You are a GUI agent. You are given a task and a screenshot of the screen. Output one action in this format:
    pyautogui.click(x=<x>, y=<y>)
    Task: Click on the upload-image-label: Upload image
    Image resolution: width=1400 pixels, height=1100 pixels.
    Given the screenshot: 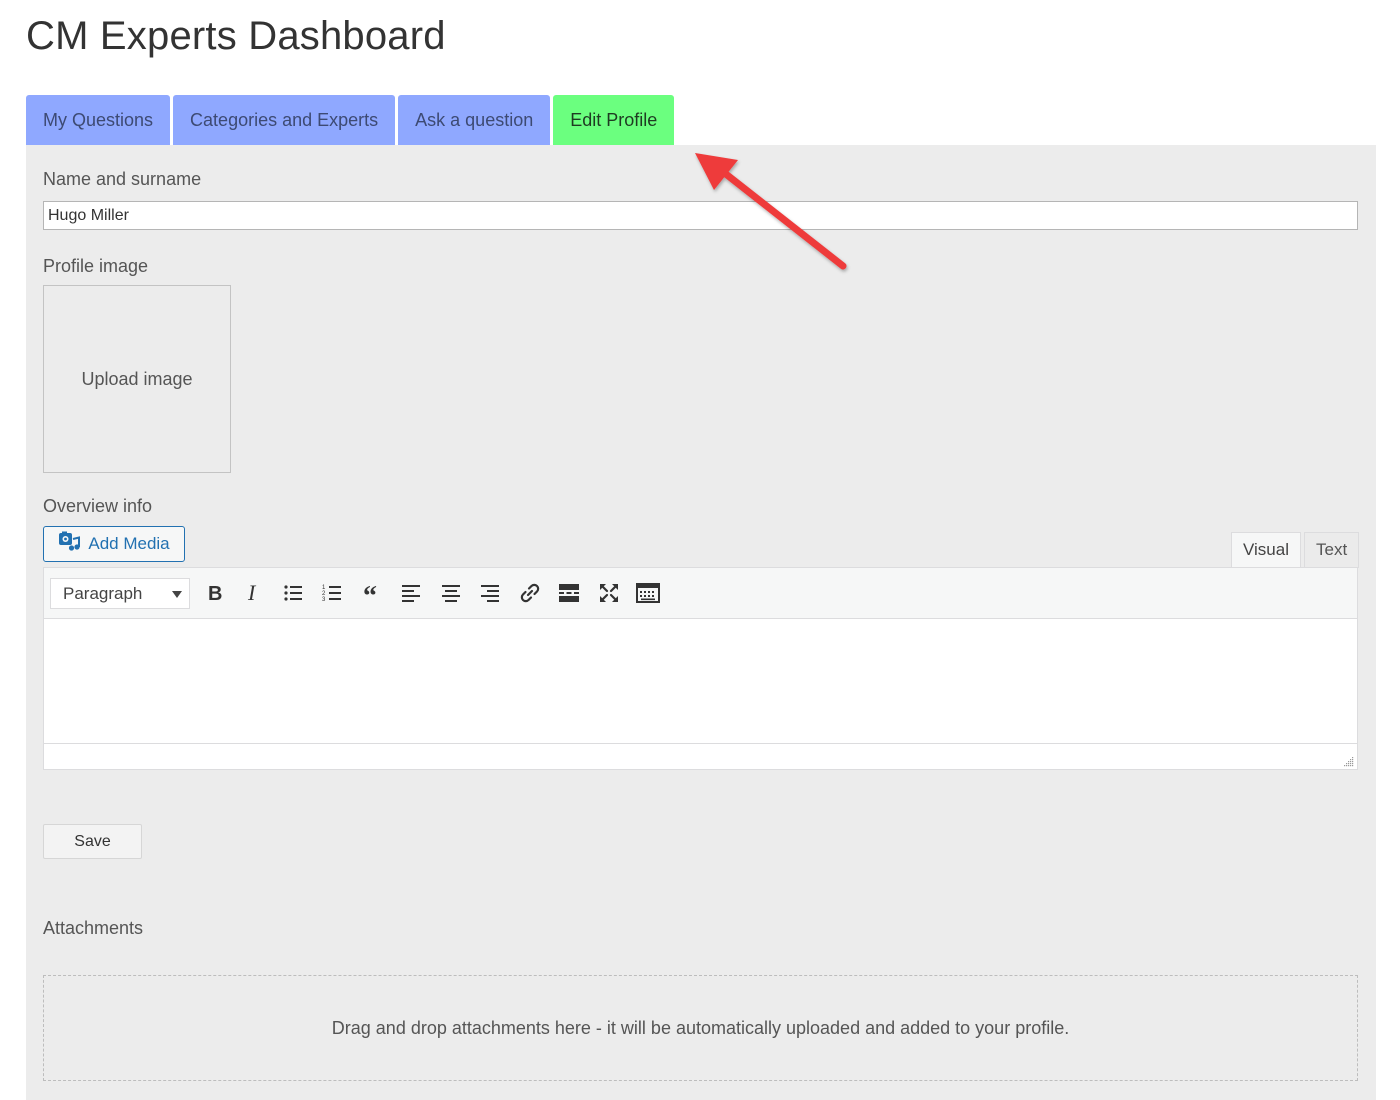 What is the action you would take?
    pyautogui.click(x=137, y=378)
    